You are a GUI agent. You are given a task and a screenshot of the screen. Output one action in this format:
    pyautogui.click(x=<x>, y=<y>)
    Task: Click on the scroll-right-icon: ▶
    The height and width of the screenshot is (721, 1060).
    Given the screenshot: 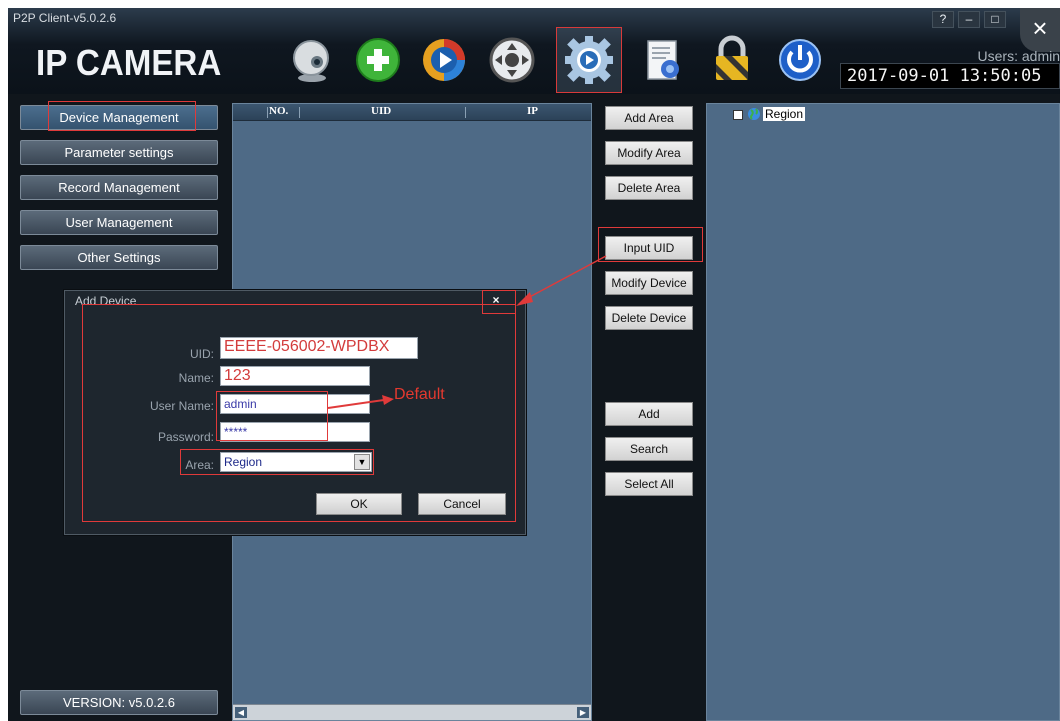 What is the action you would take?
    pyautogui.click(x=583, y=712)
    